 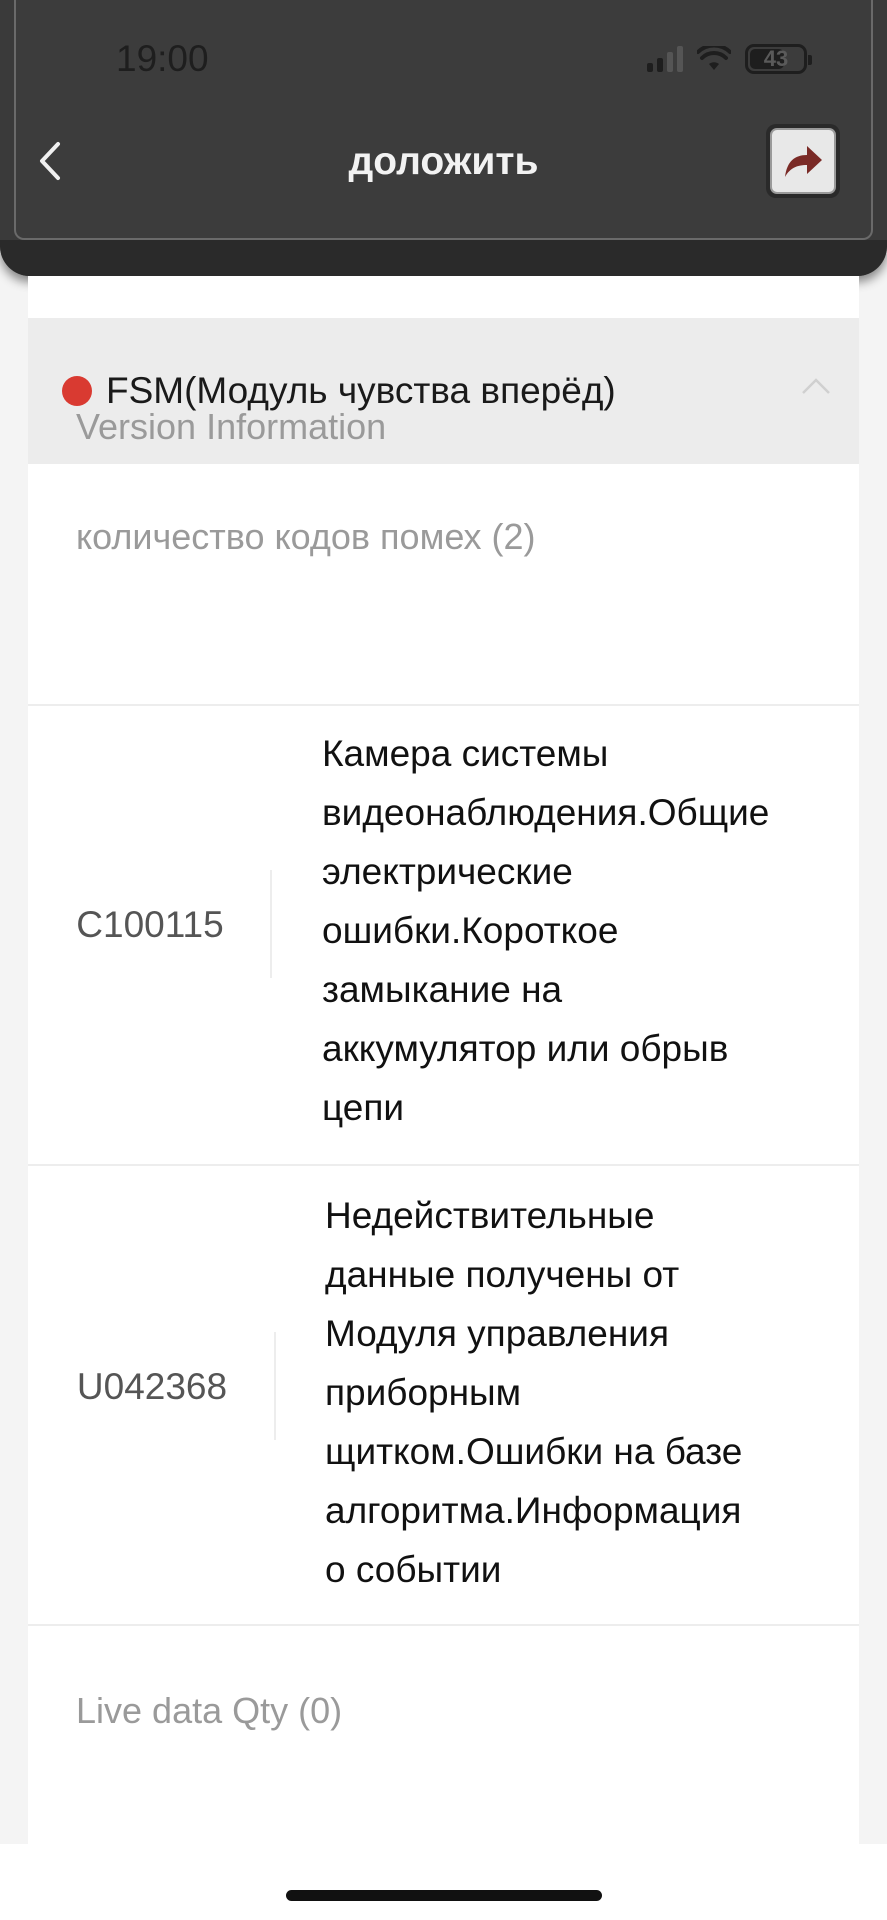 What do you see at coordinates (443, 120) in the screenshot?
I see `header-panel` at bounding box center [443, 120].